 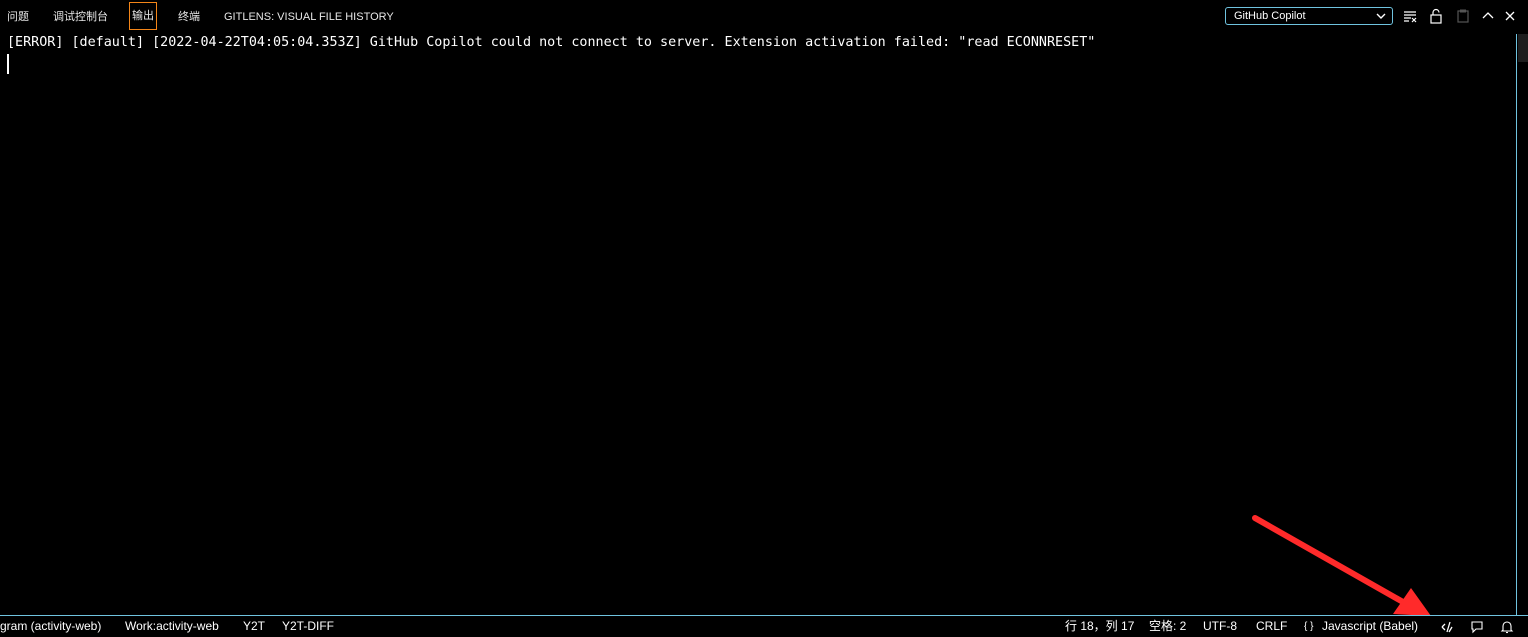 What do you see at coordinates (1370, 626) in the screenshot?
I see `status-language-mode: Javascript (Babel)` at bounding box center [1370, 626].